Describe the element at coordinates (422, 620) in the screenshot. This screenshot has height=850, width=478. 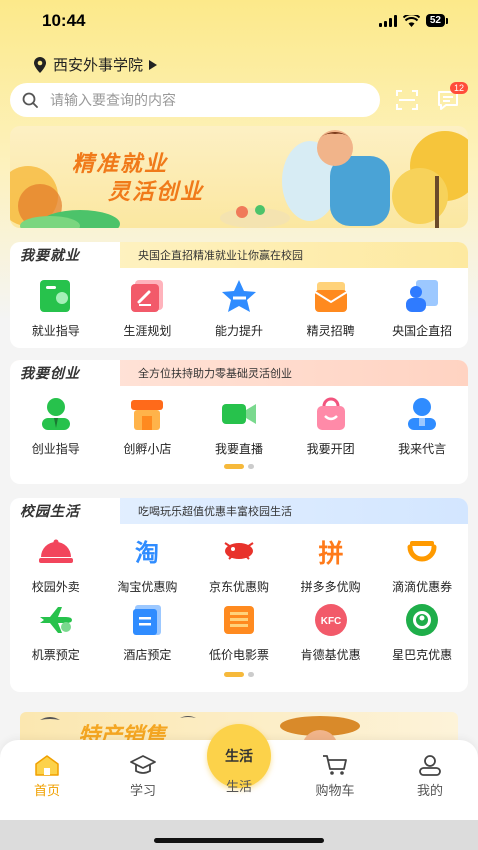
I see `starbucks-icon` at that location.